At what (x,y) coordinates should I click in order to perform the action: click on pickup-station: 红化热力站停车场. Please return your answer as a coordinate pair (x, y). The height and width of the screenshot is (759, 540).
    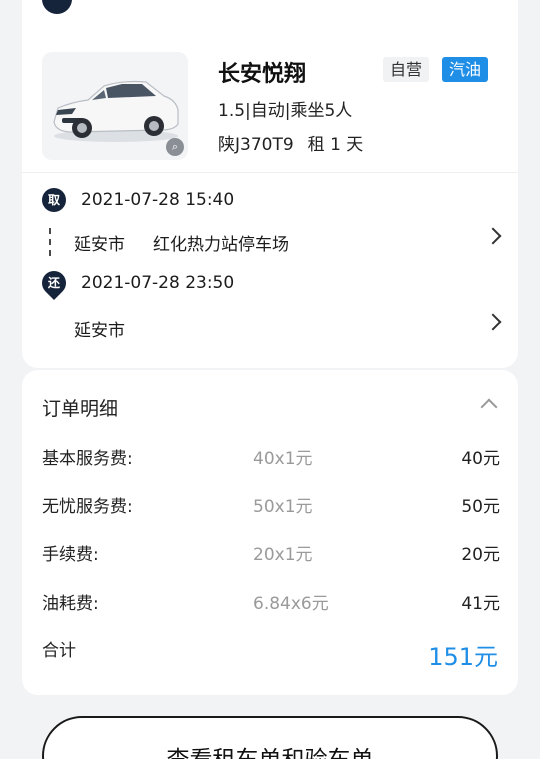
    Looking at the image, I should click on (221, 245).